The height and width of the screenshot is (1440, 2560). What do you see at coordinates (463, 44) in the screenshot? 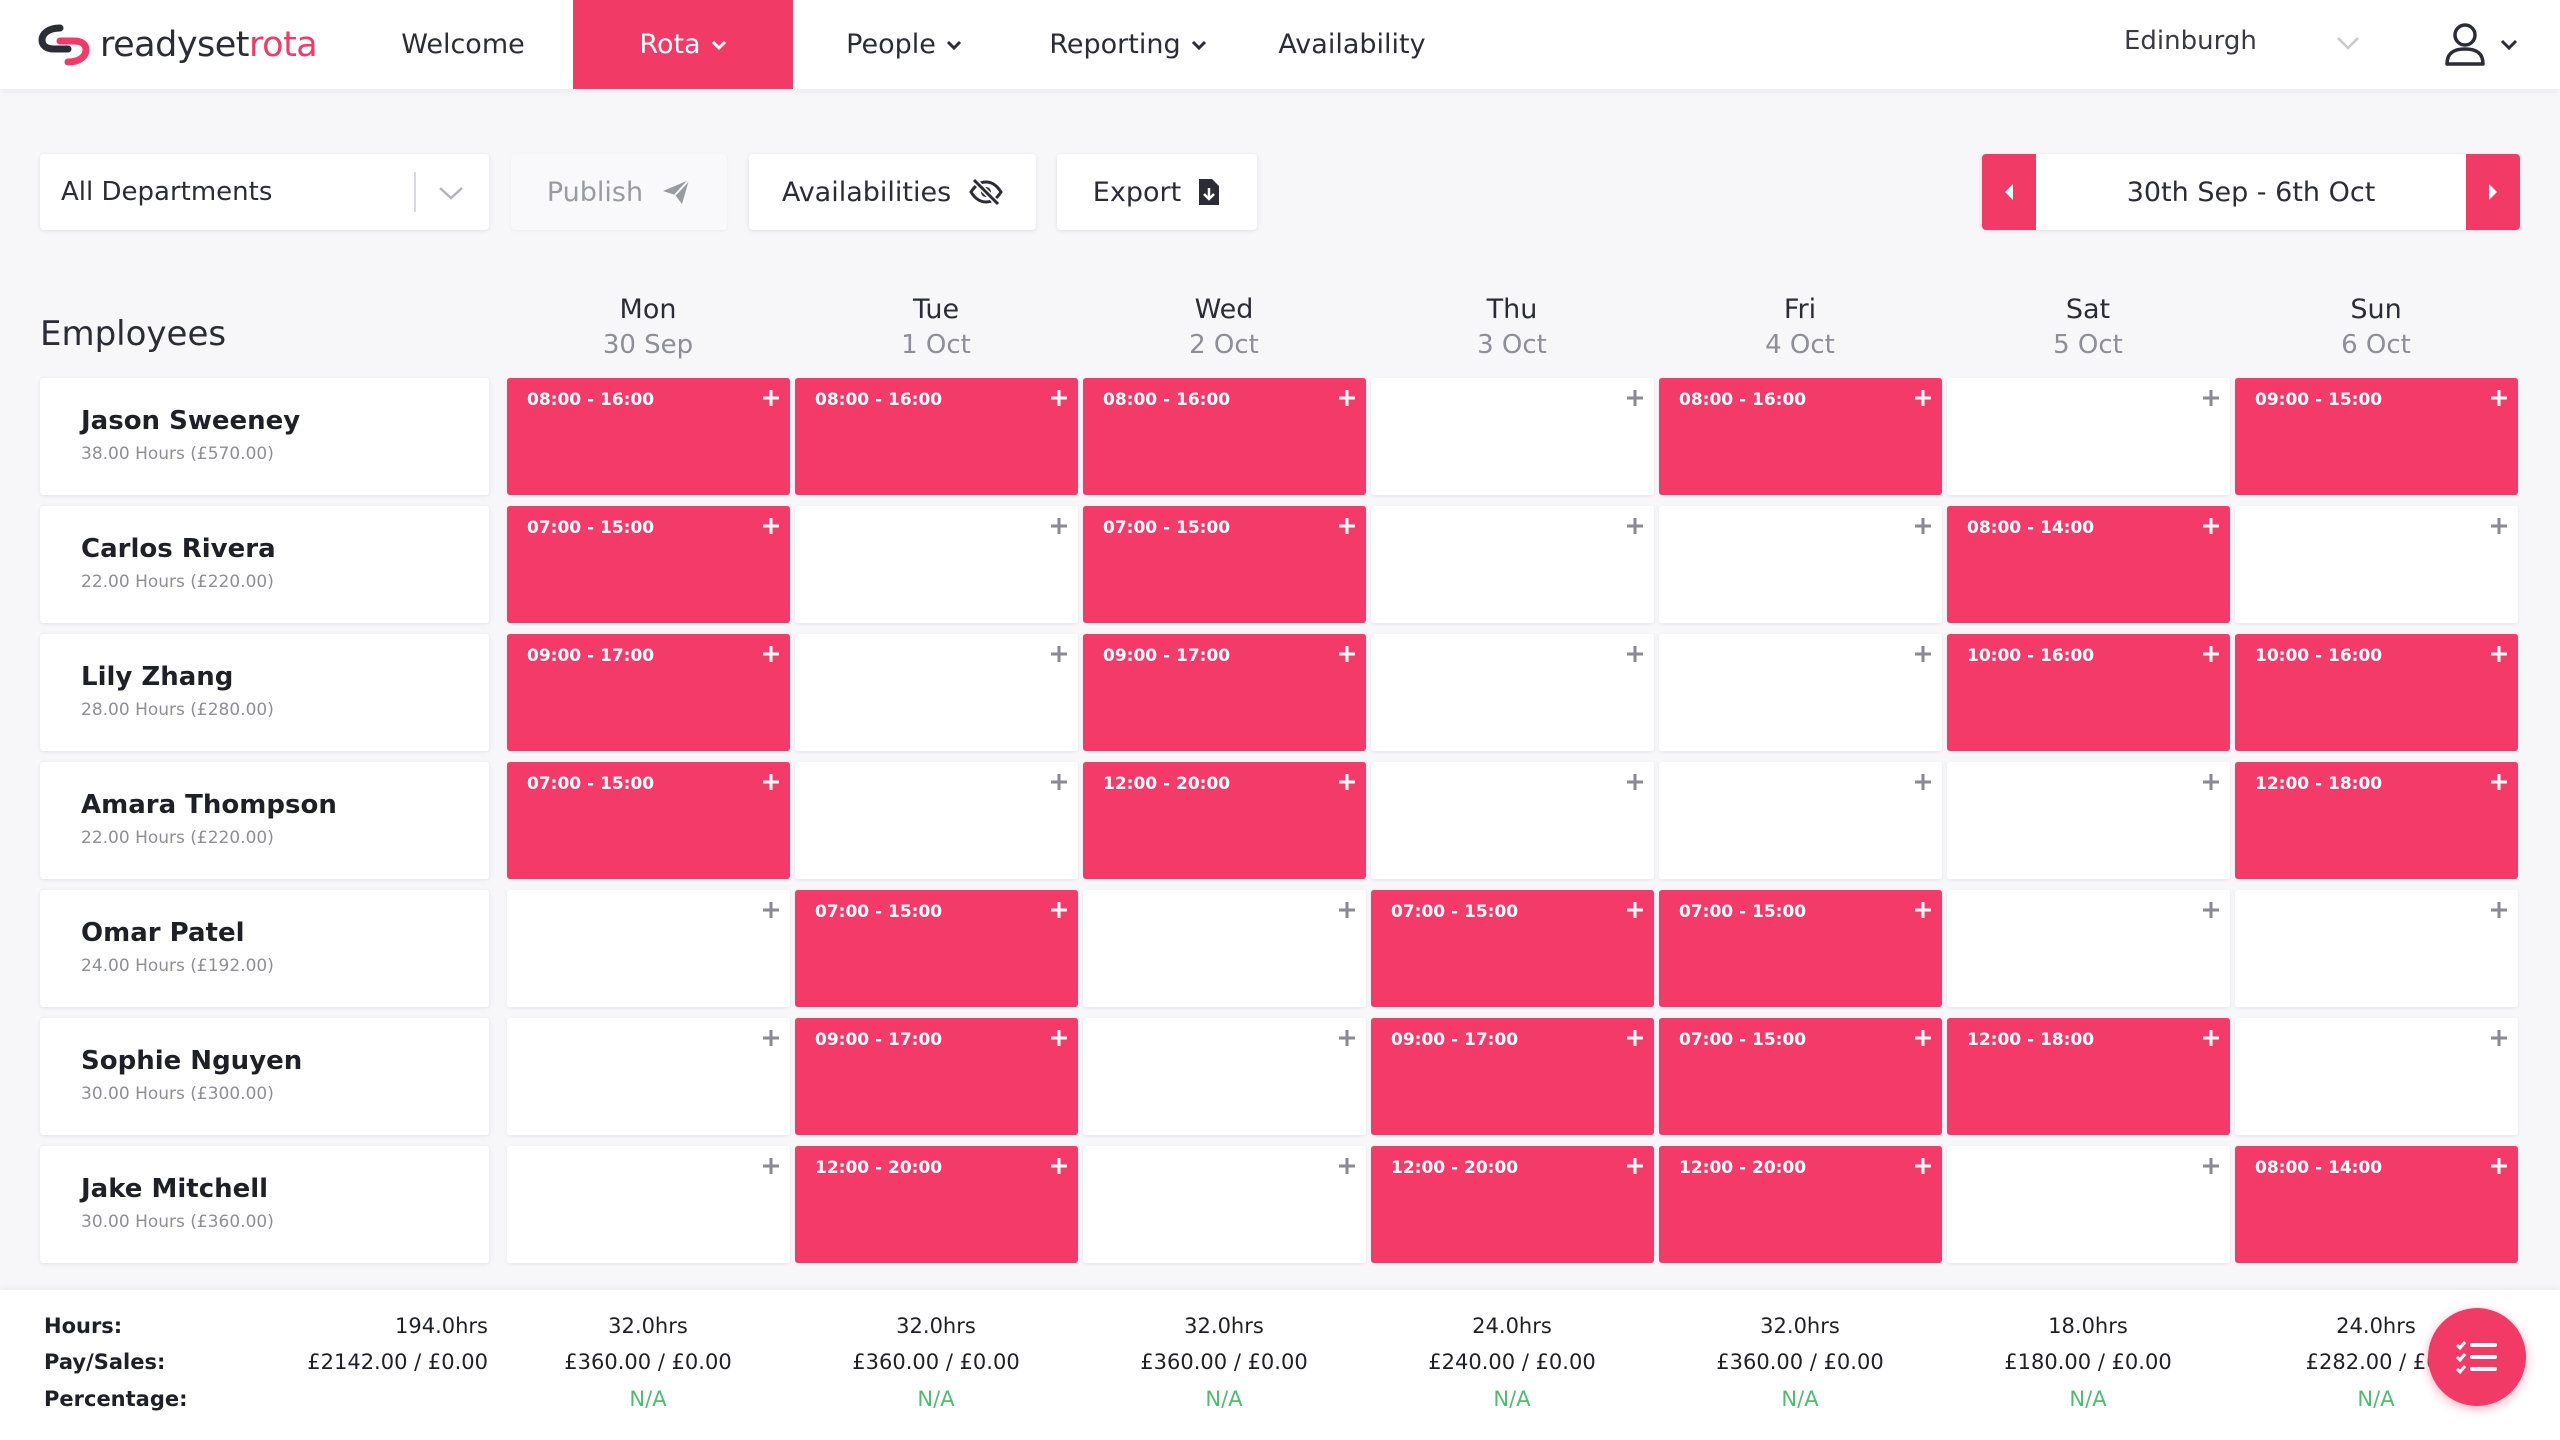
I see `nav-welcome: Welcome` at bounding box center [463, 44].